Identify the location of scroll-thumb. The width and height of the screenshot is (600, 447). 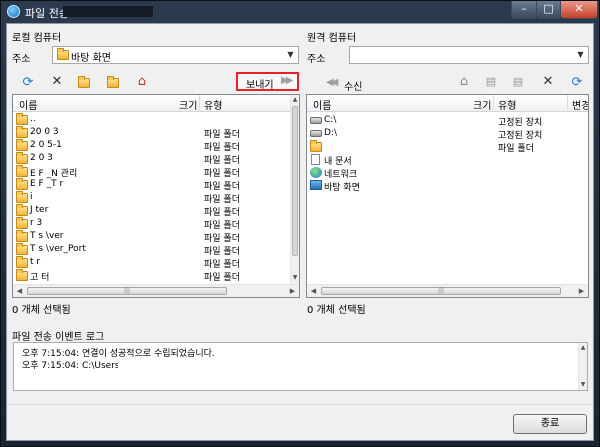
(295, 181).